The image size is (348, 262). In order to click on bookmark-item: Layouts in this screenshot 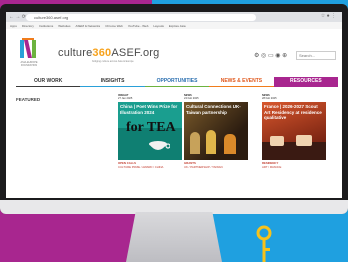, I will do `click(158, 26)`.